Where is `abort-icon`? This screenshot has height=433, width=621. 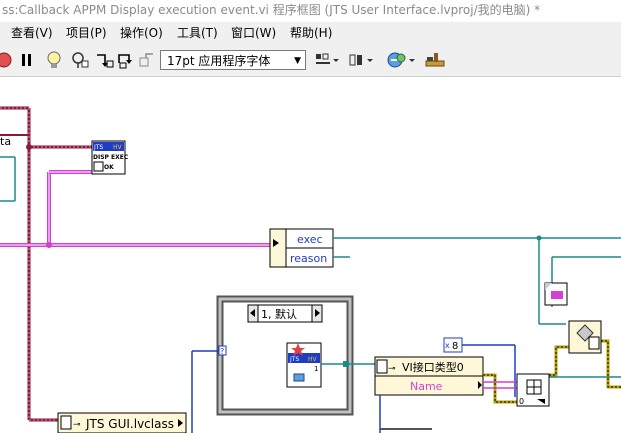 abort-icon is located at coordinates (8, 60).